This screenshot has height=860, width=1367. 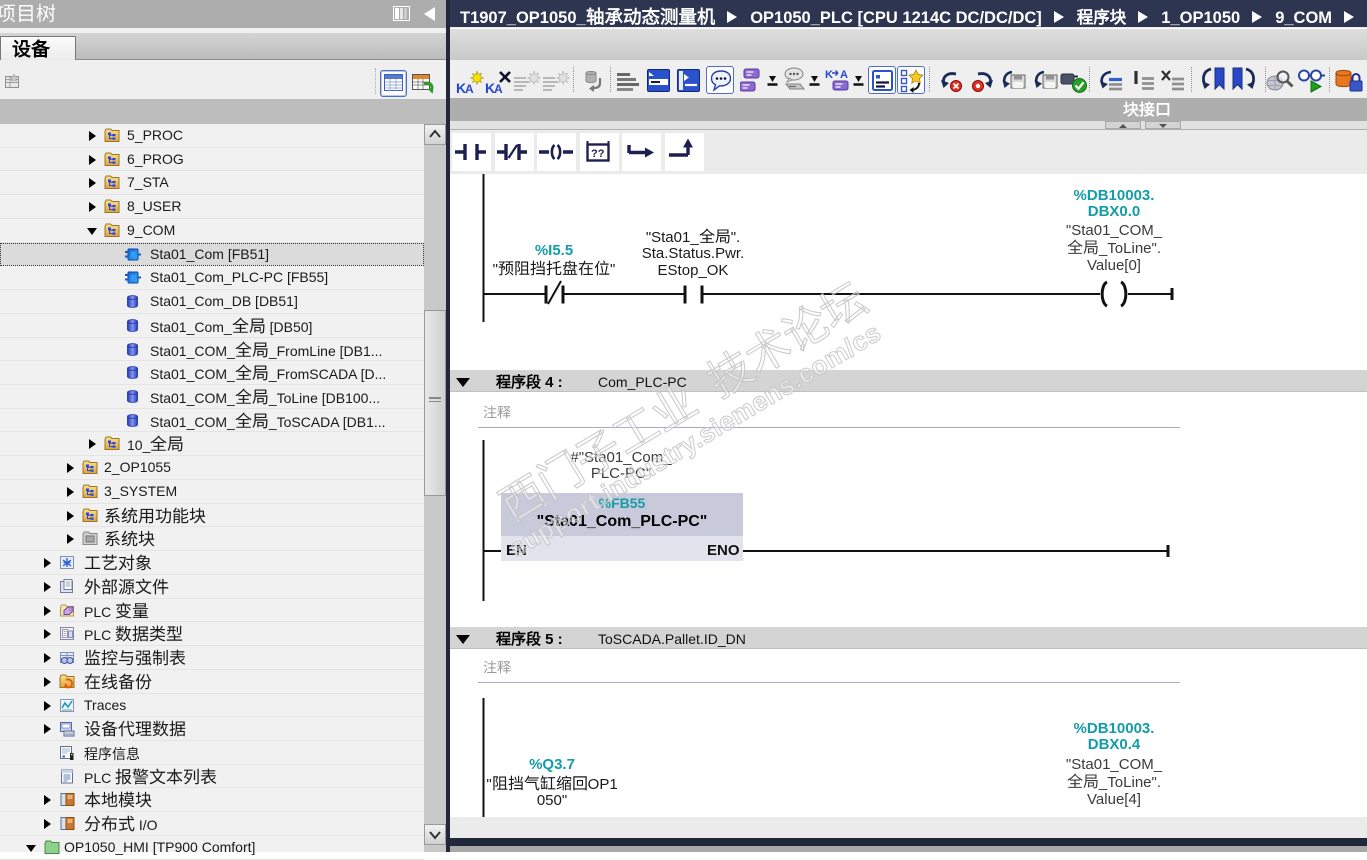 What do you see at coordinates (829, 75) in the screenshot?
I see `svg-text: K` at bounding box center [829, 75].